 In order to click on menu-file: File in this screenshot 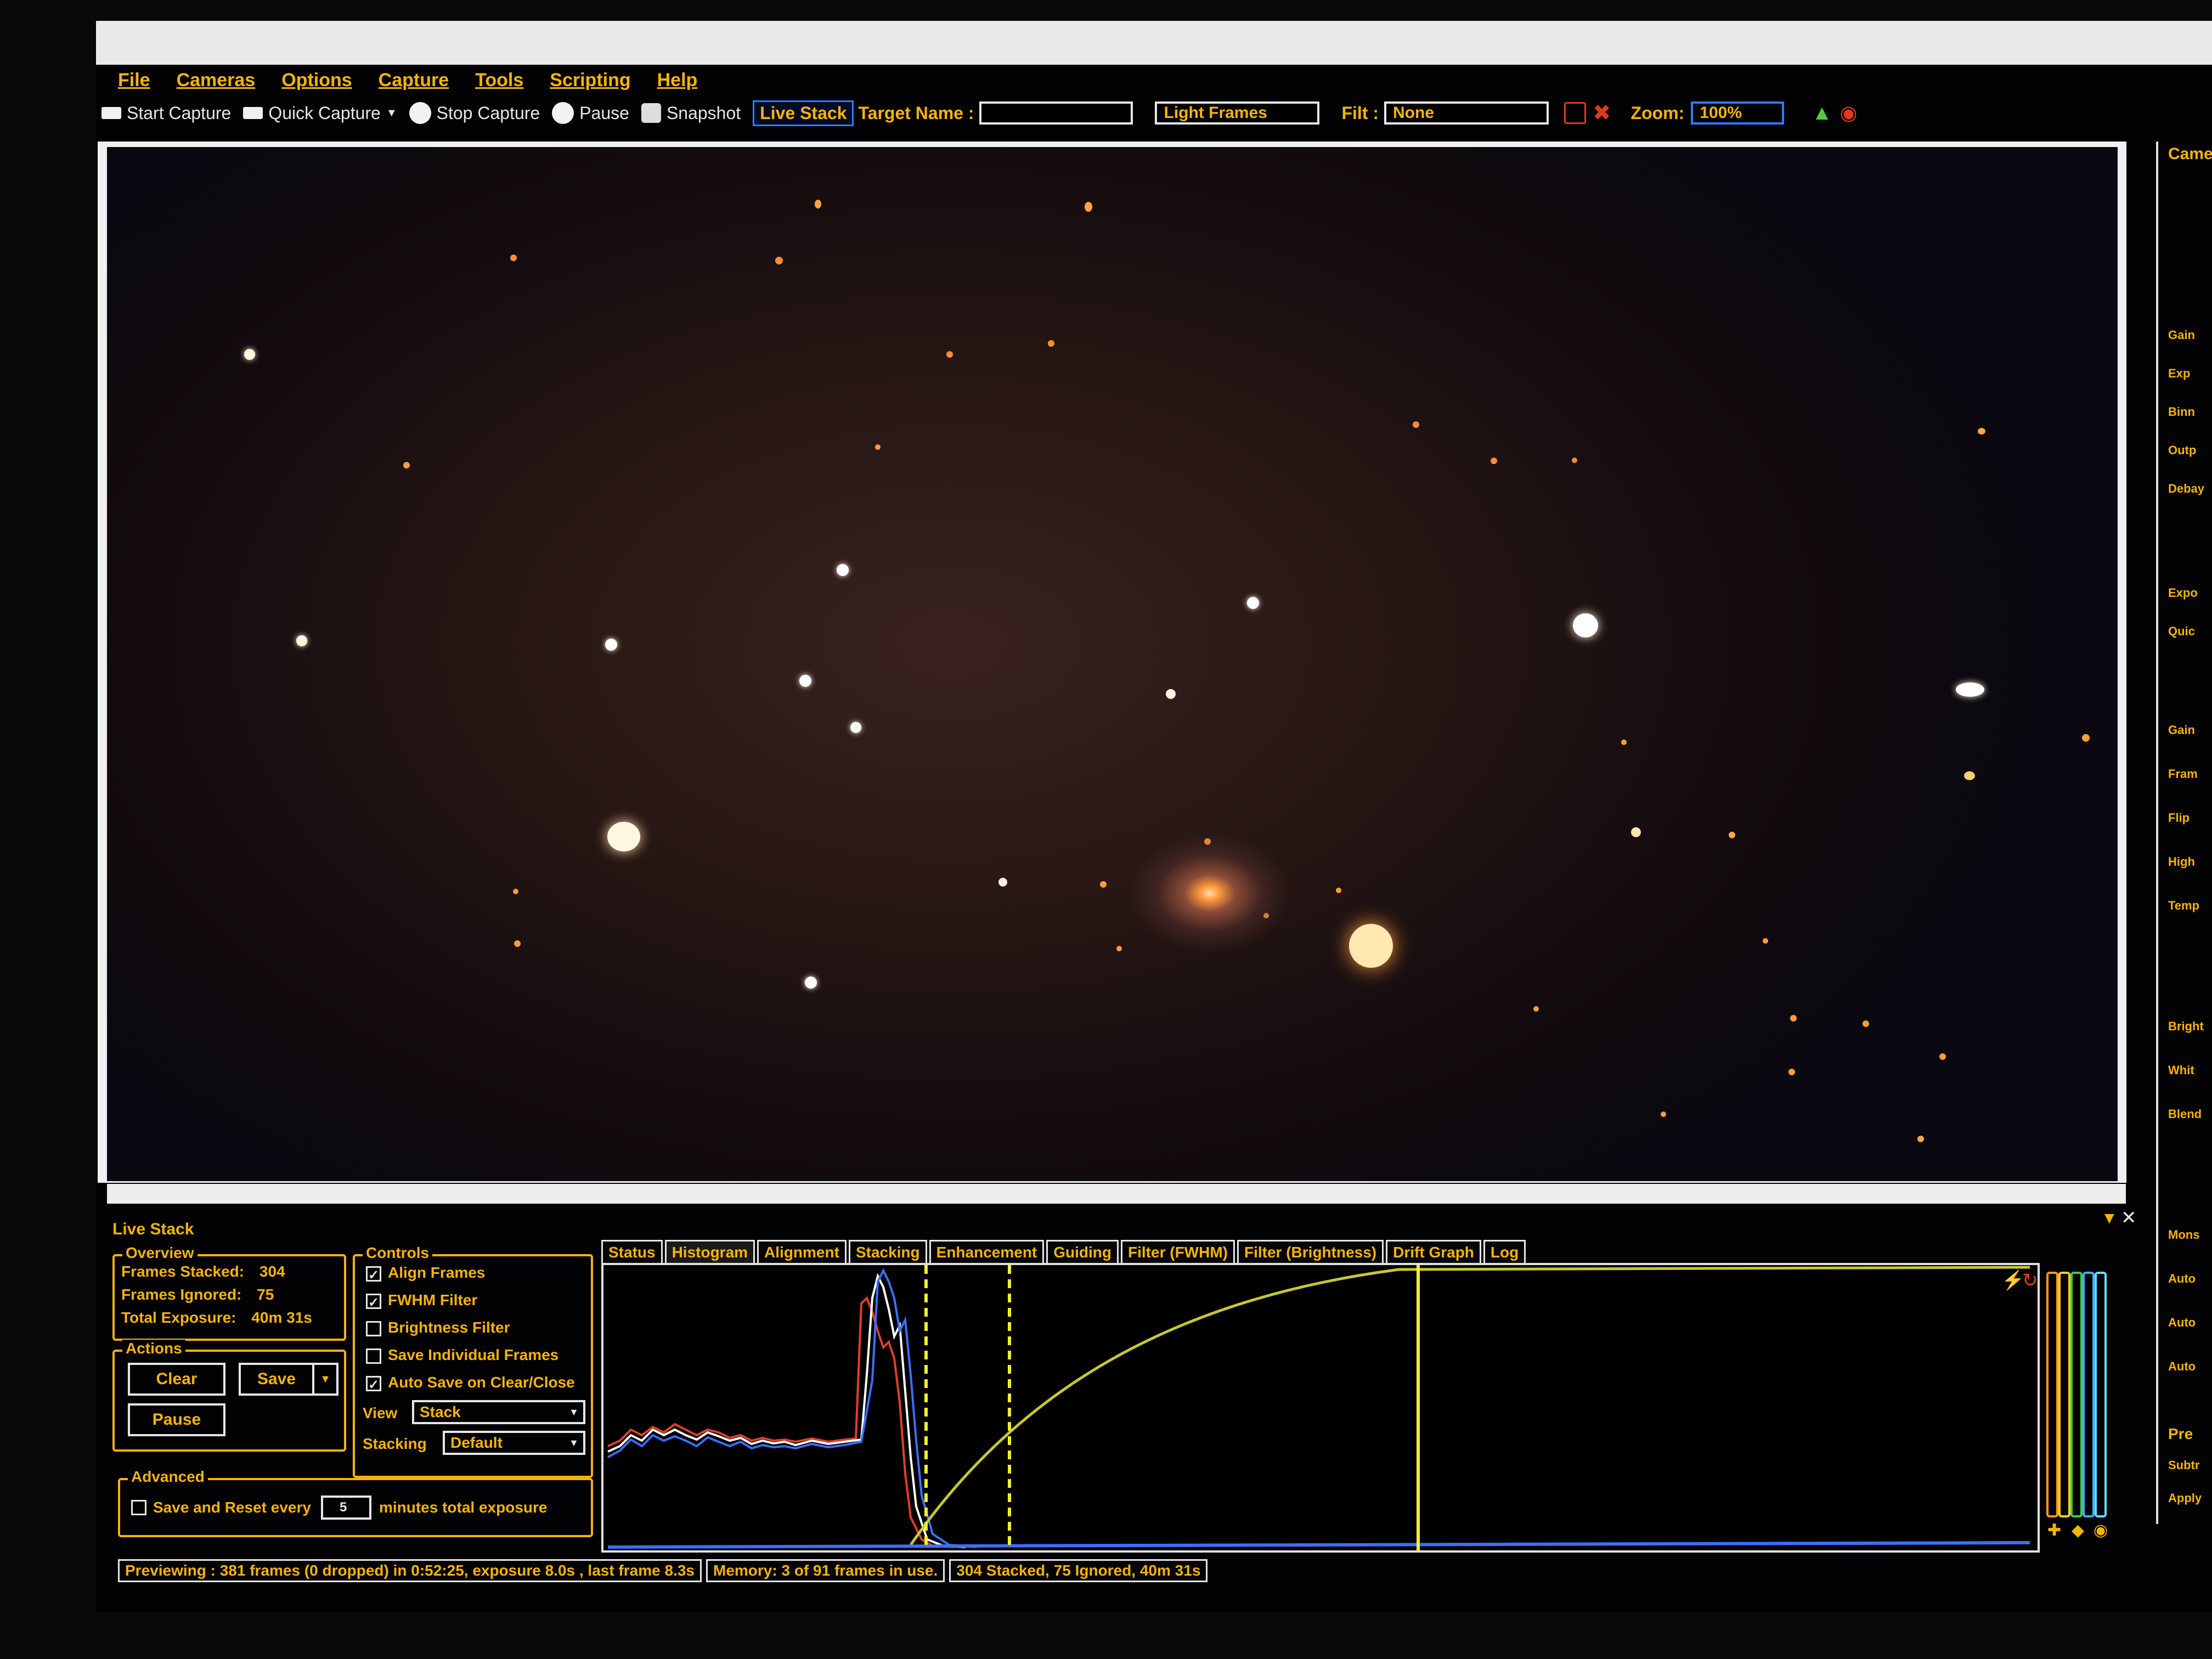, I will do `click(134, 81)`.